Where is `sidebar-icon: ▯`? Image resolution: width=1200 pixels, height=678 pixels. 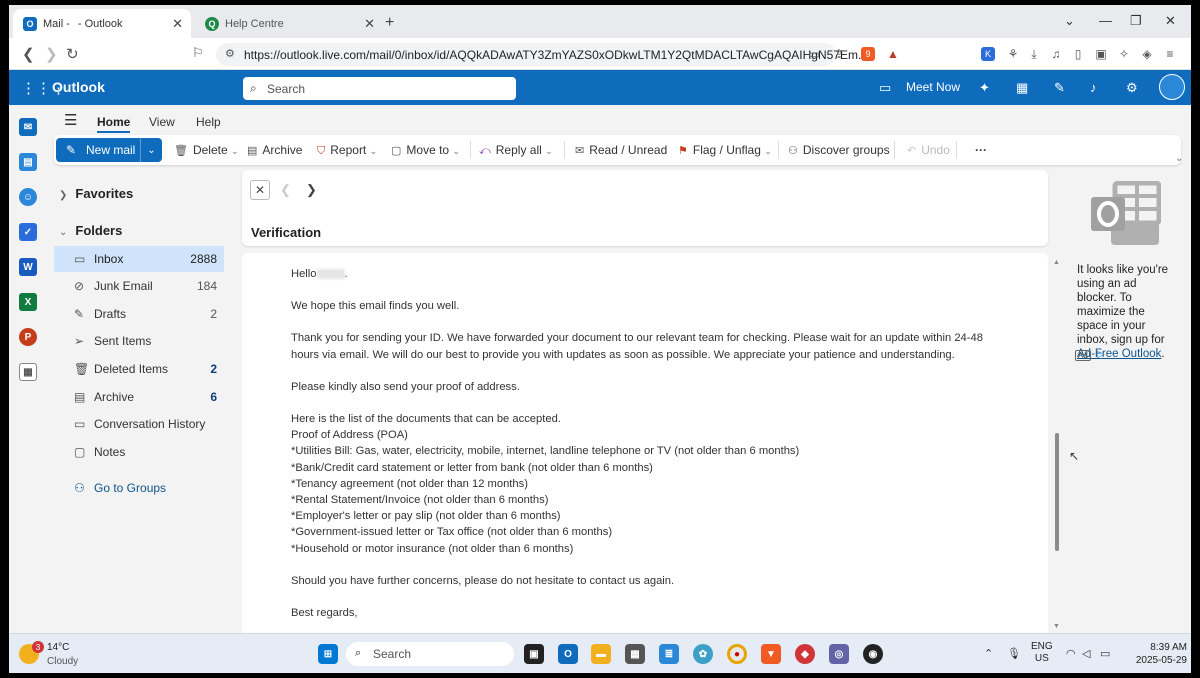
sidebar-icon: ▯ is located at coordinates (1078, 54).